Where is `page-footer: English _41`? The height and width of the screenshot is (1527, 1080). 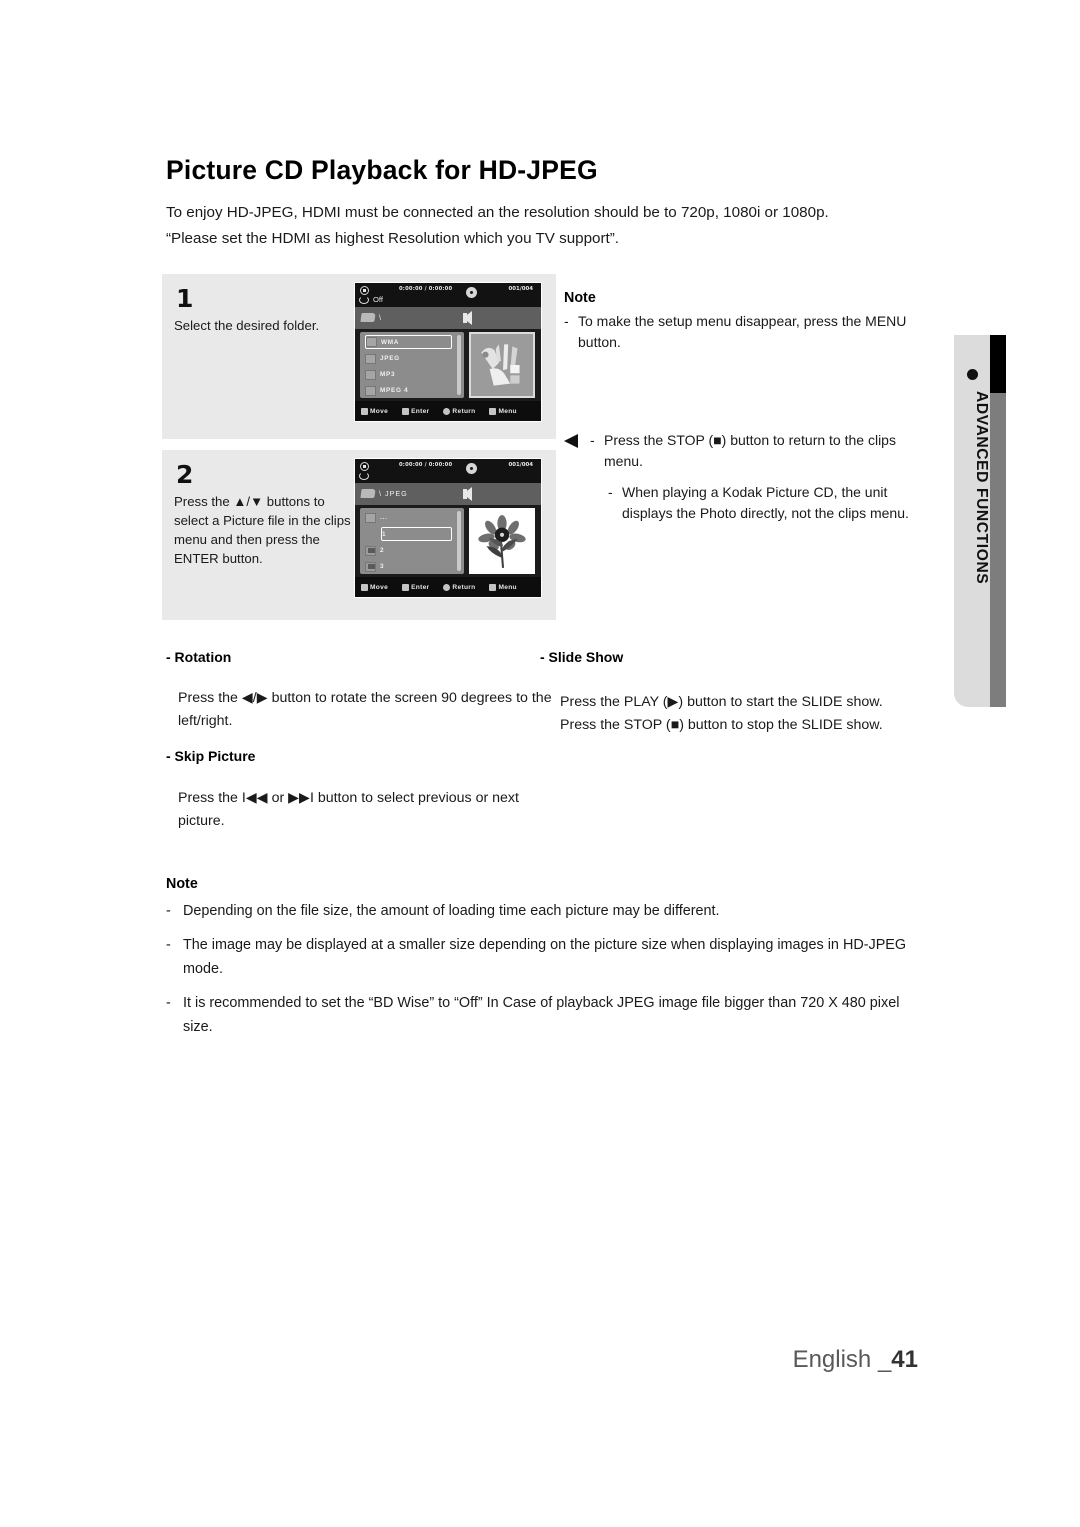
page-footer: English _41 is located at coordinates (540, 1360).